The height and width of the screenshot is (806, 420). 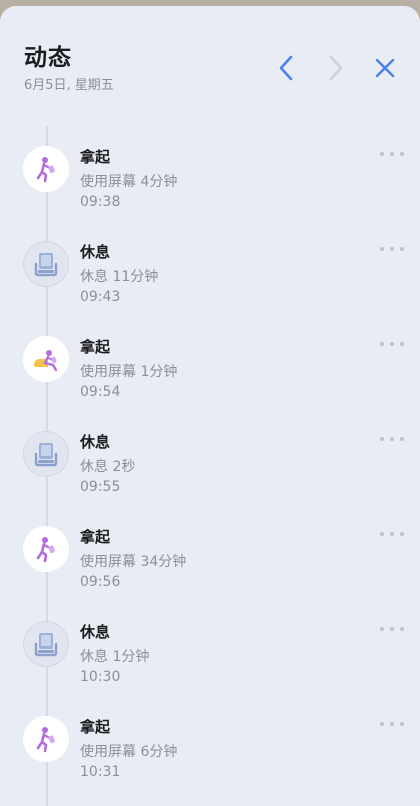 What do you see at coordinates (115, 657) in the screenshot?
I see `entry-detail: 休息 1分钟` at bounding box center [115, 657].